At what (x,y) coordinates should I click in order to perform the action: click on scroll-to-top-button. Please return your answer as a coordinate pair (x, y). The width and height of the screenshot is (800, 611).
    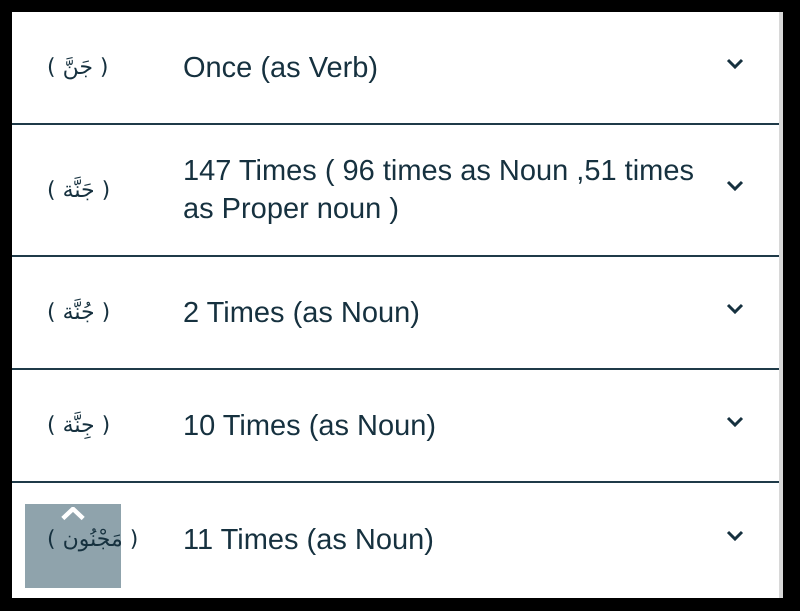
    Looking at the image, I should click on (73, 546).